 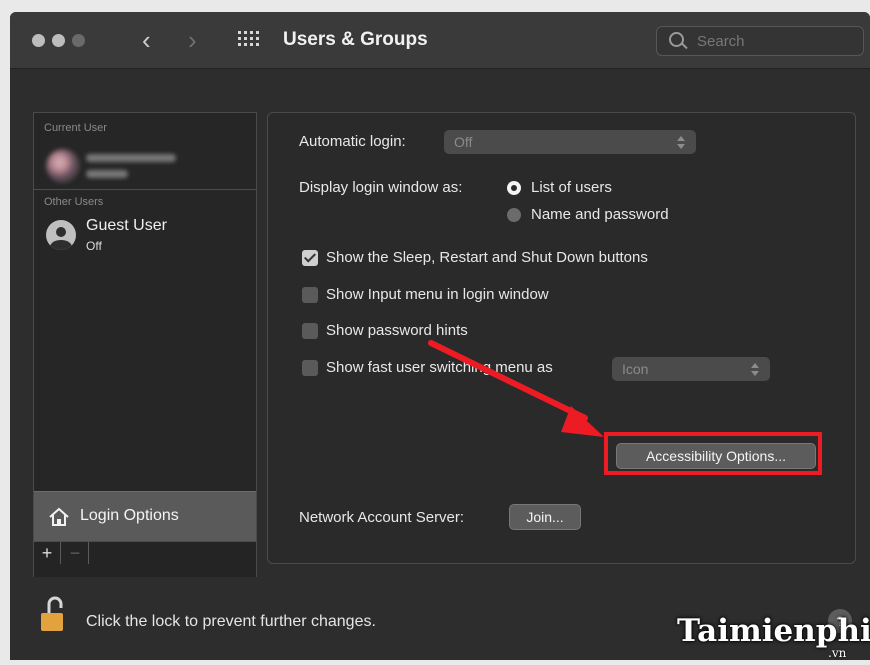 What do you see at coordinates (38, 40) in the screenshot?
I see `close-window-button` at bounding box center [38, 40].